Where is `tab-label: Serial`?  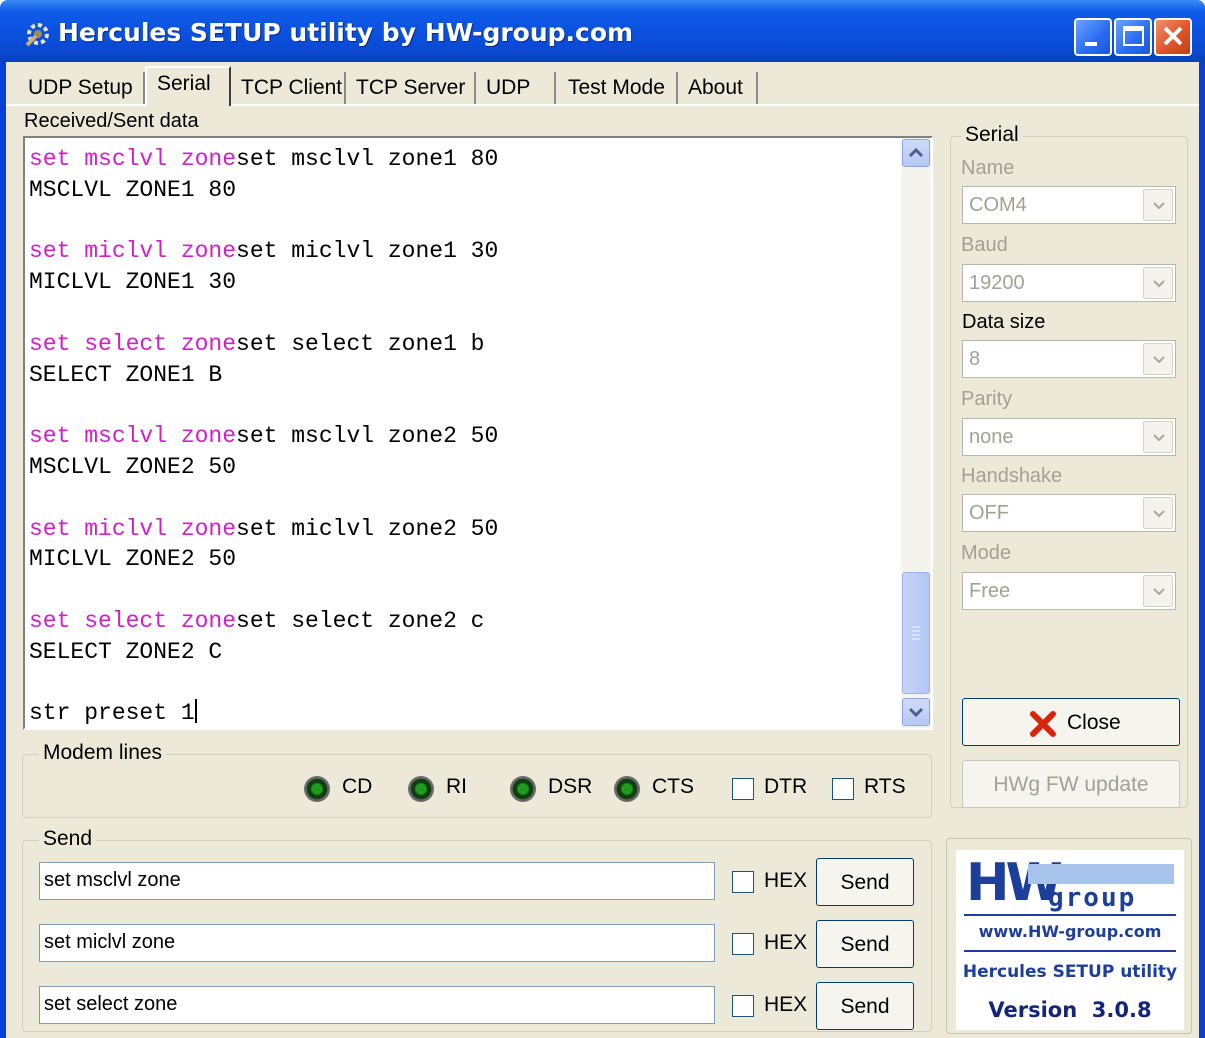
tab-label: Serial is located at coordinates (184, 83).